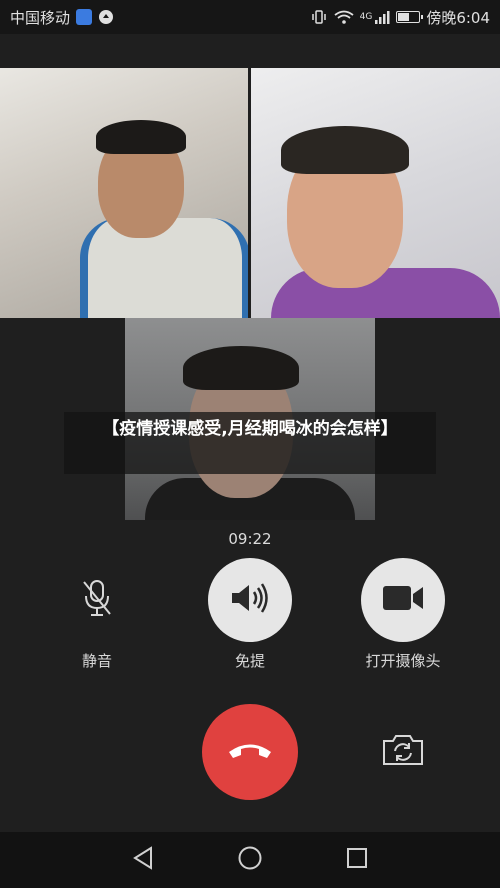 This screenshot has width=500, height=888. I want to click on participant-1-hair, so click(141, 137).